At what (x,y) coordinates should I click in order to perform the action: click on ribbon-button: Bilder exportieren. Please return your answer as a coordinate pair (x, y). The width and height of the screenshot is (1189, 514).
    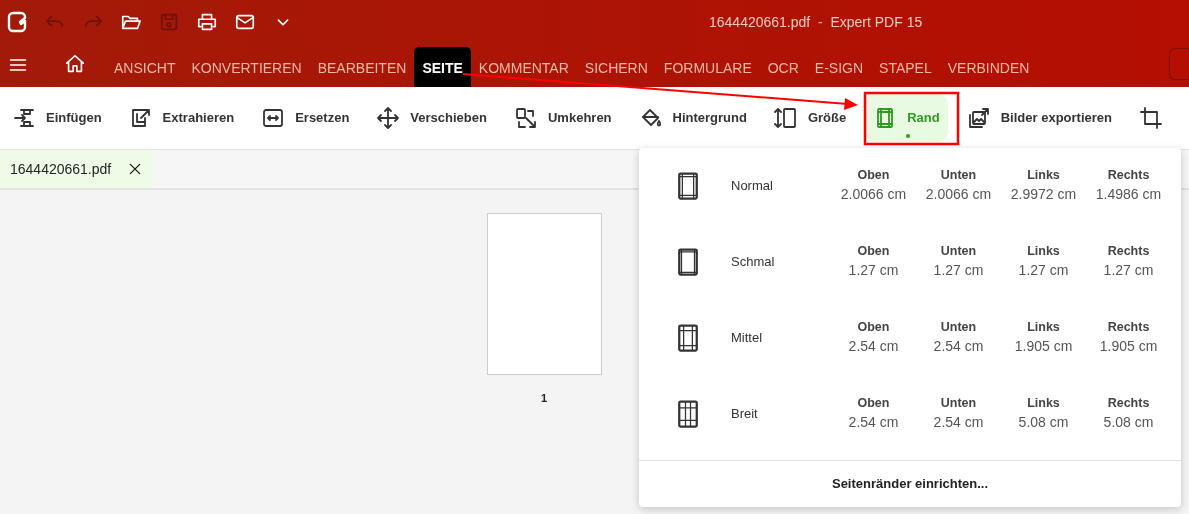
    Looking at the image, I should click on (1039, 118).